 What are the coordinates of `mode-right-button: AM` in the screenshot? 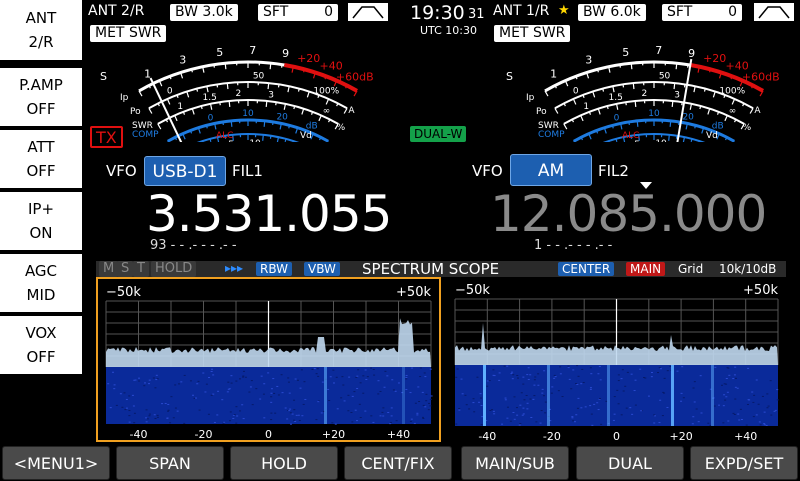 It's located at (551, 170).